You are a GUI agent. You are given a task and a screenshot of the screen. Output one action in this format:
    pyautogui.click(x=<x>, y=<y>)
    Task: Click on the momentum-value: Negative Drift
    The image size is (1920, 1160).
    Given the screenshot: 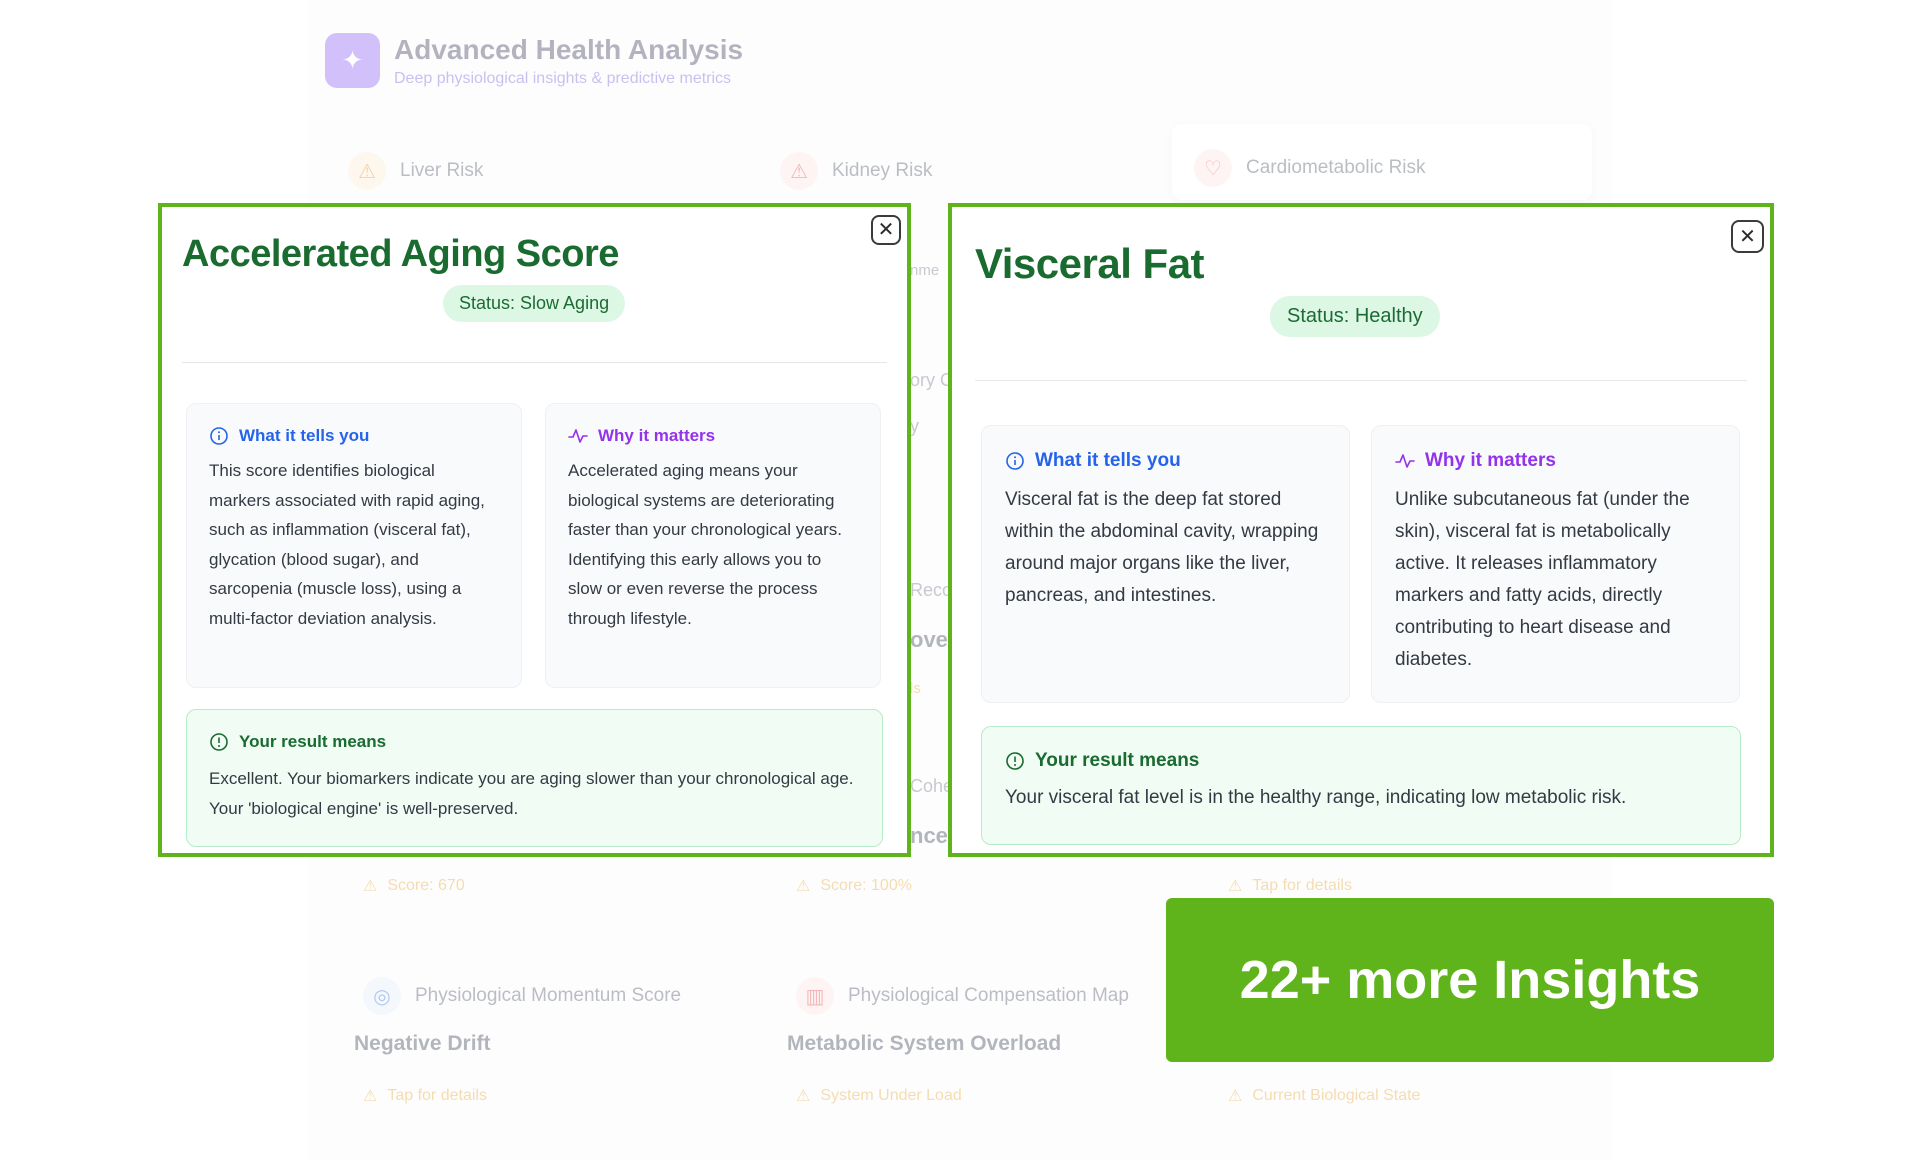 What is the action you would take?
    pyautogui.click(x=422, y=1043)
    